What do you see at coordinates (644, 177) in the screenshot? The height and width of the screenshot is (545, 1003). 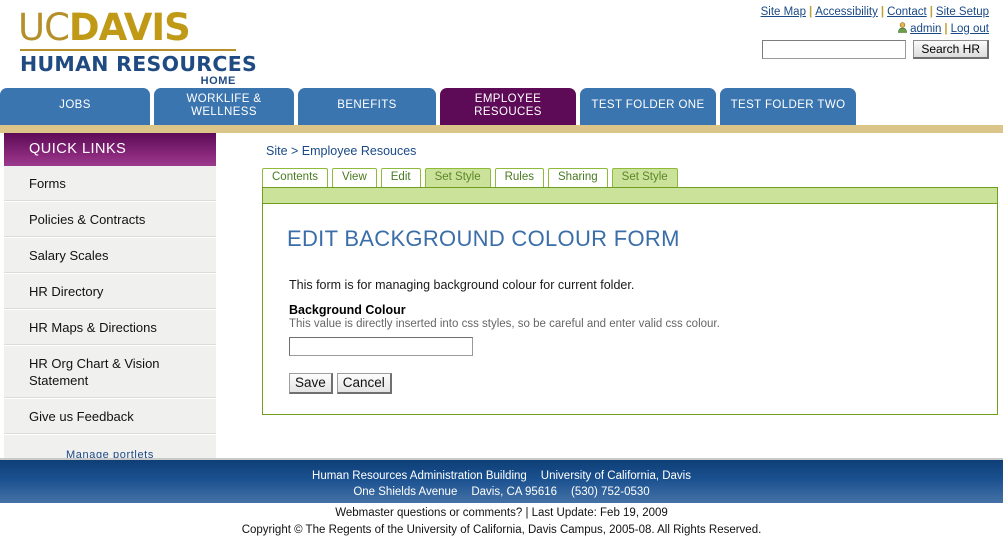 I see `tab-set-style-2: Set Style` at bounding box center [644, 177].